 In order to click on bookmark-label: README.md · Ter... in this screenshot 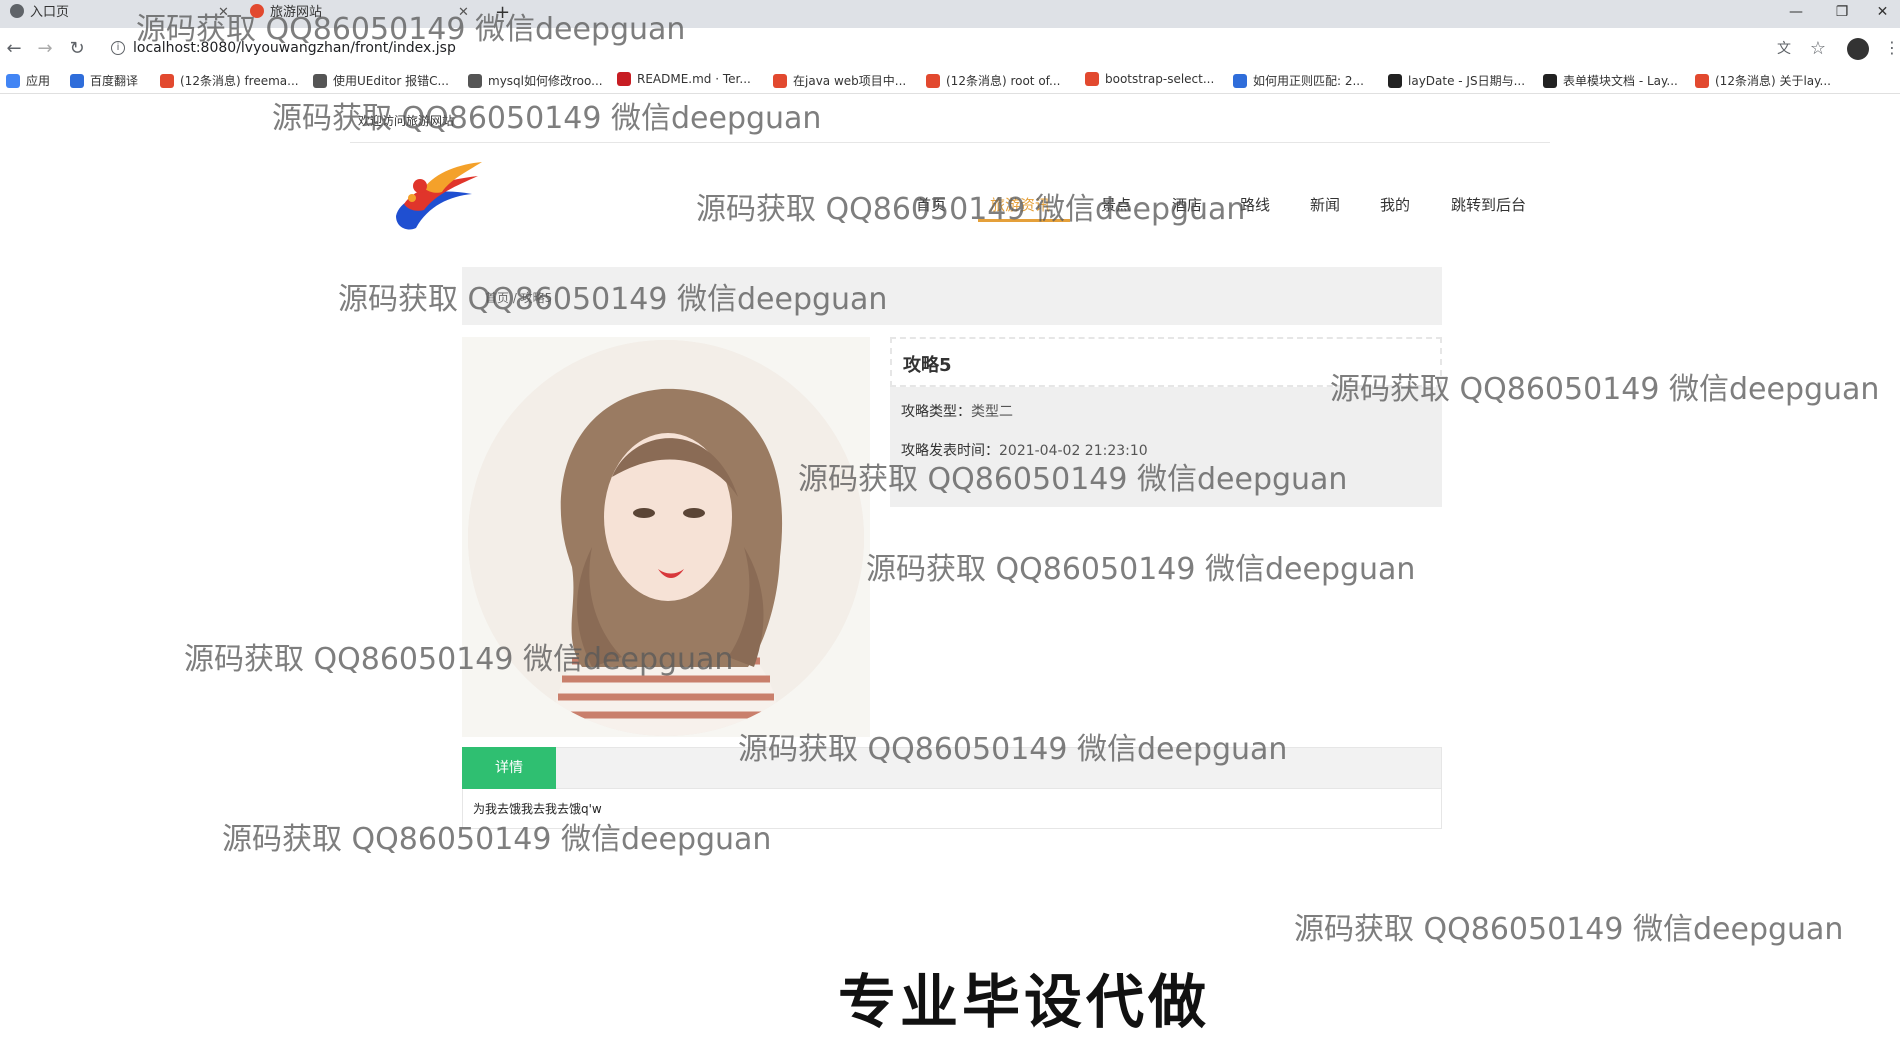, I will do `click(694, 79)`.